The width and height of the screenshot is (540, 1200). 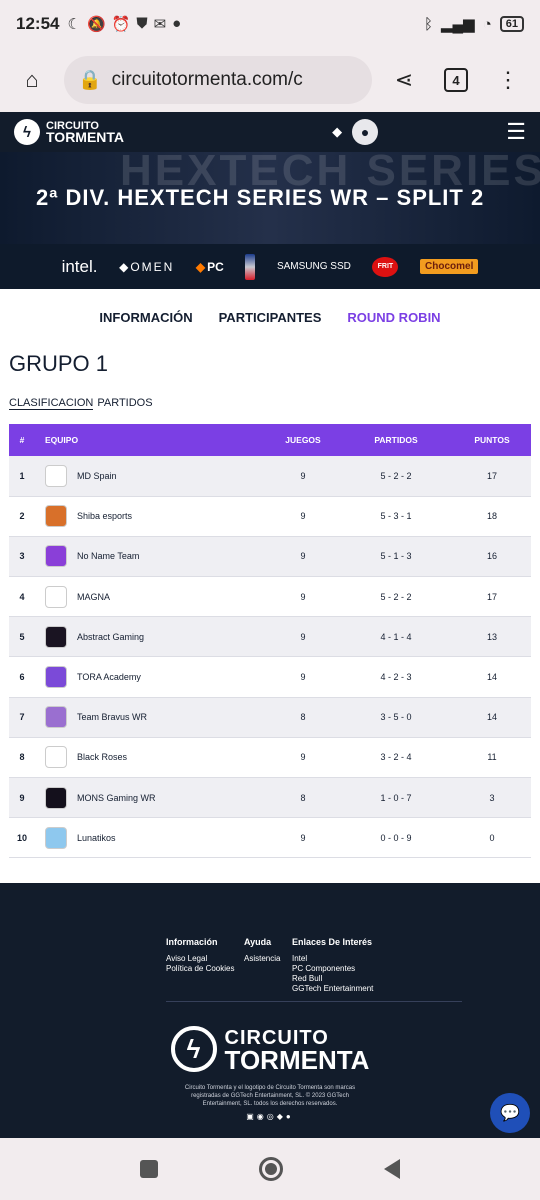 I want to click on twitch-icon: ▣, so click(x=251, y=1116).